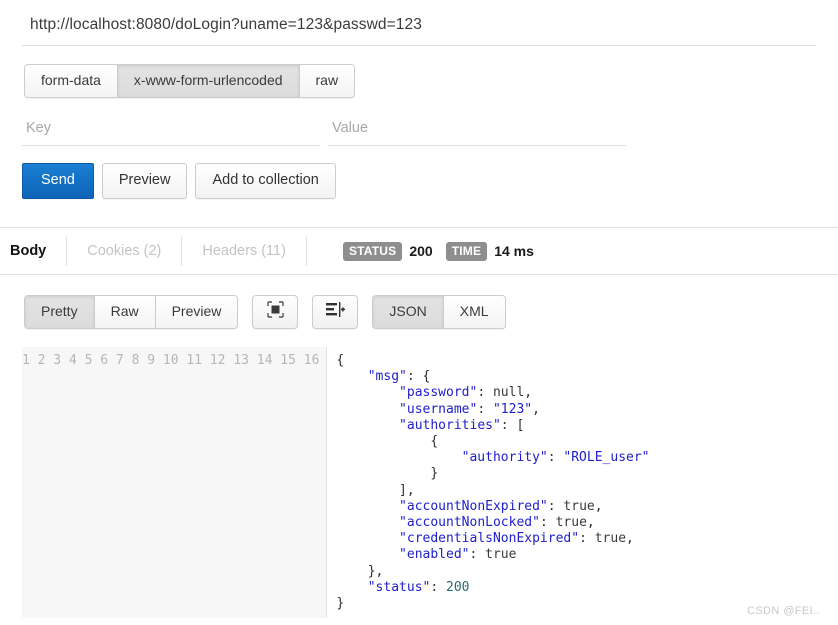 Image resolution: width=838 pixels, height=625 pixels. What do you see at coordinates (60, 312) in the screenshot?
I see `view-mode-pretty: Pretty` at bounding box center [60, 312].